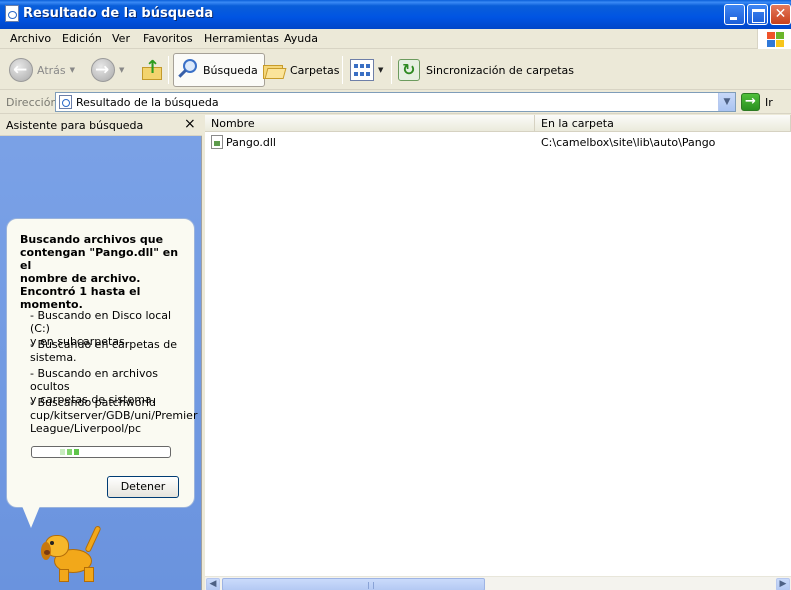 Image resolution: width=791 pixels, height=590 pixels. Describe the element at coordinates (190, 124) in the screenshot. I see `close-pane-icon: ×` at that location.